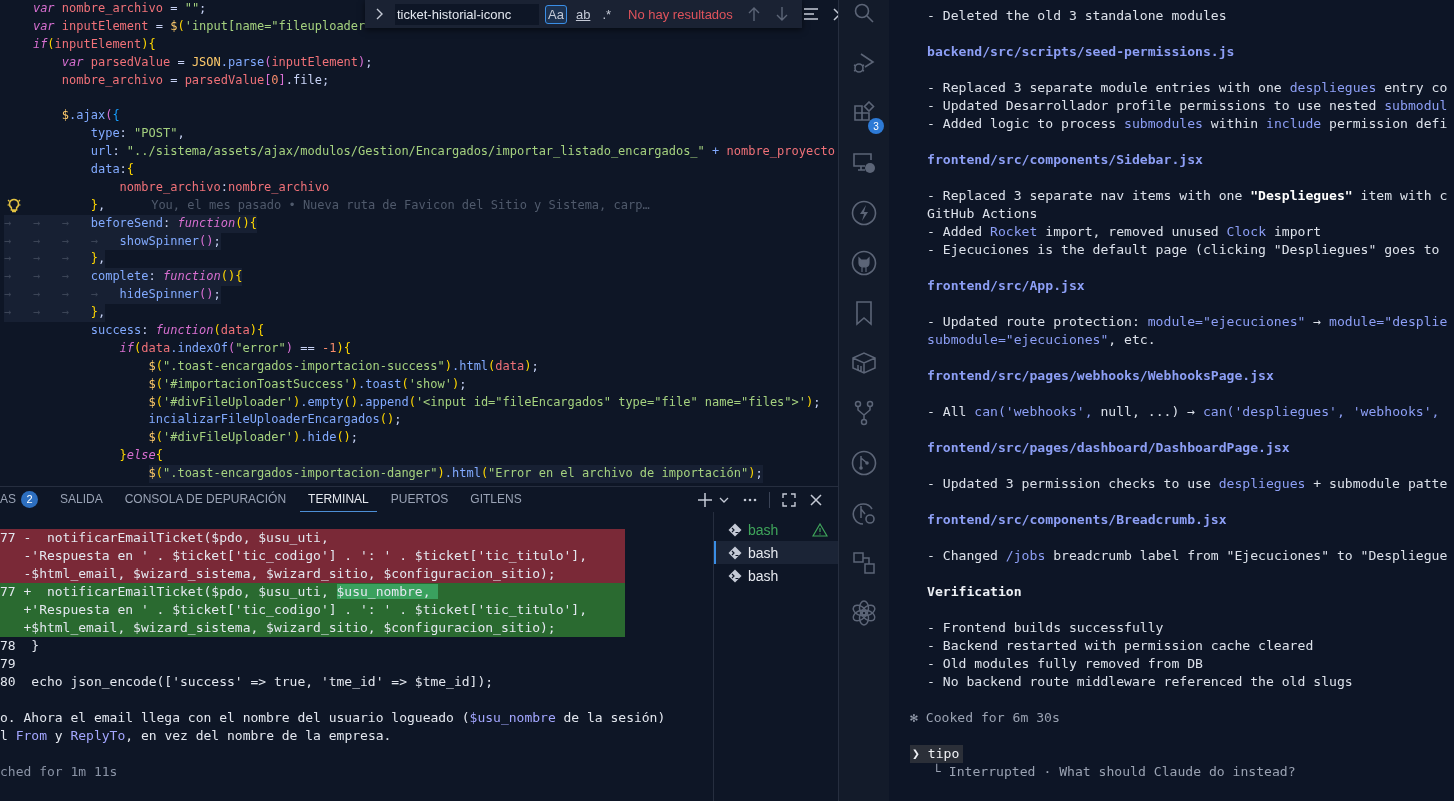 Image resolution: width=1454 pixels, height=801 pixels. I want to click on cat-circle-icon, so click(864, 263).